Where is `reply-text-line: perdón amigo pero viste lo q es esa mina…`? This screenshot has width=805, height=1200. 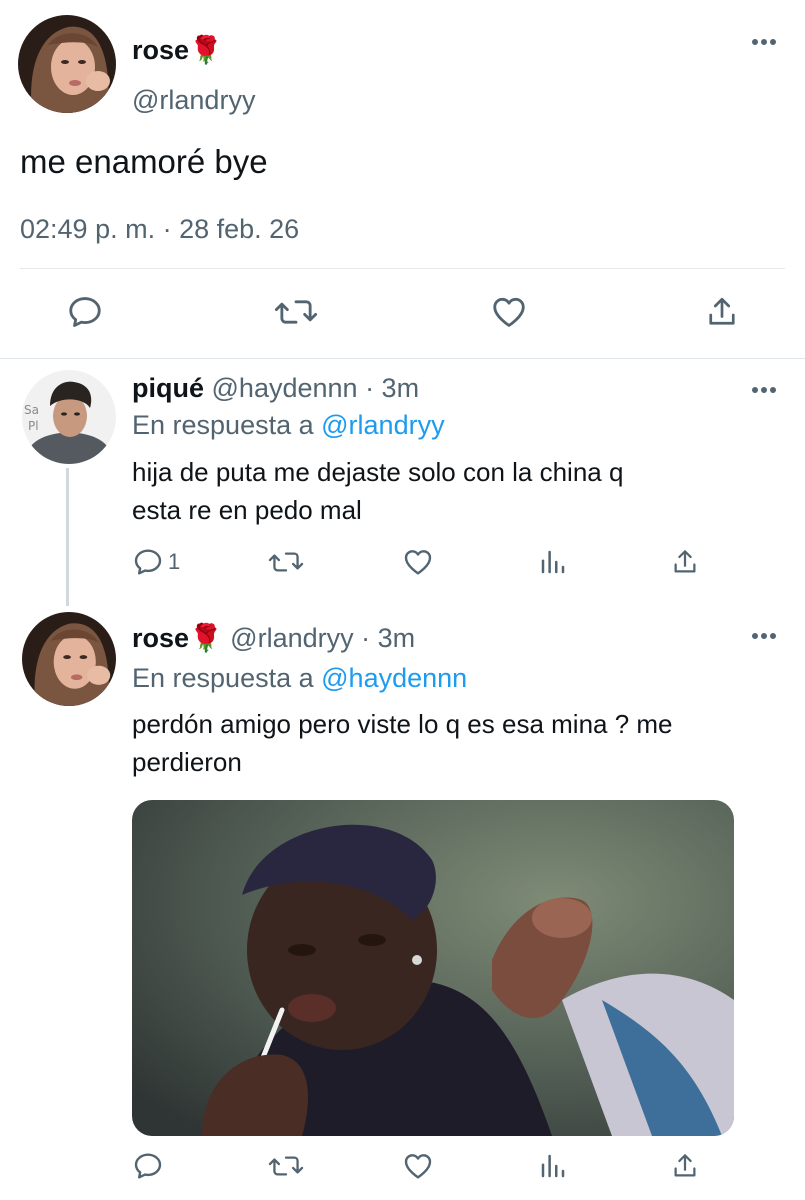 reply-text-line: perdón amigo pero viste lo q es esa mina… is located at coordinates (402, 724).